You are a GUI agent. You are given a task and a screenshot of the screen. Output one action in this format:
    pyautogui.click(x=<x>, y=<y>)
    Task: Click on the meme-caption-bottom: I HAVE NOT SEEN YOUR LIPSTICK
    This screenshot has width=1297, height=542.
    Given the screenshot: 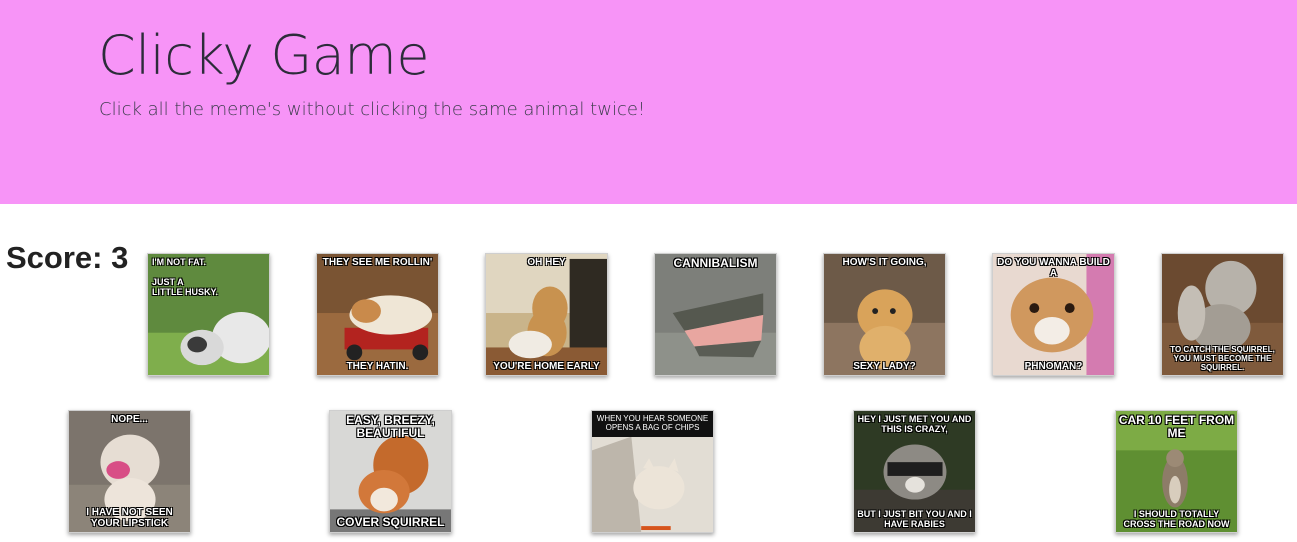 What is the action you would take?
    pyautogui.click(x=129, y=518)
    